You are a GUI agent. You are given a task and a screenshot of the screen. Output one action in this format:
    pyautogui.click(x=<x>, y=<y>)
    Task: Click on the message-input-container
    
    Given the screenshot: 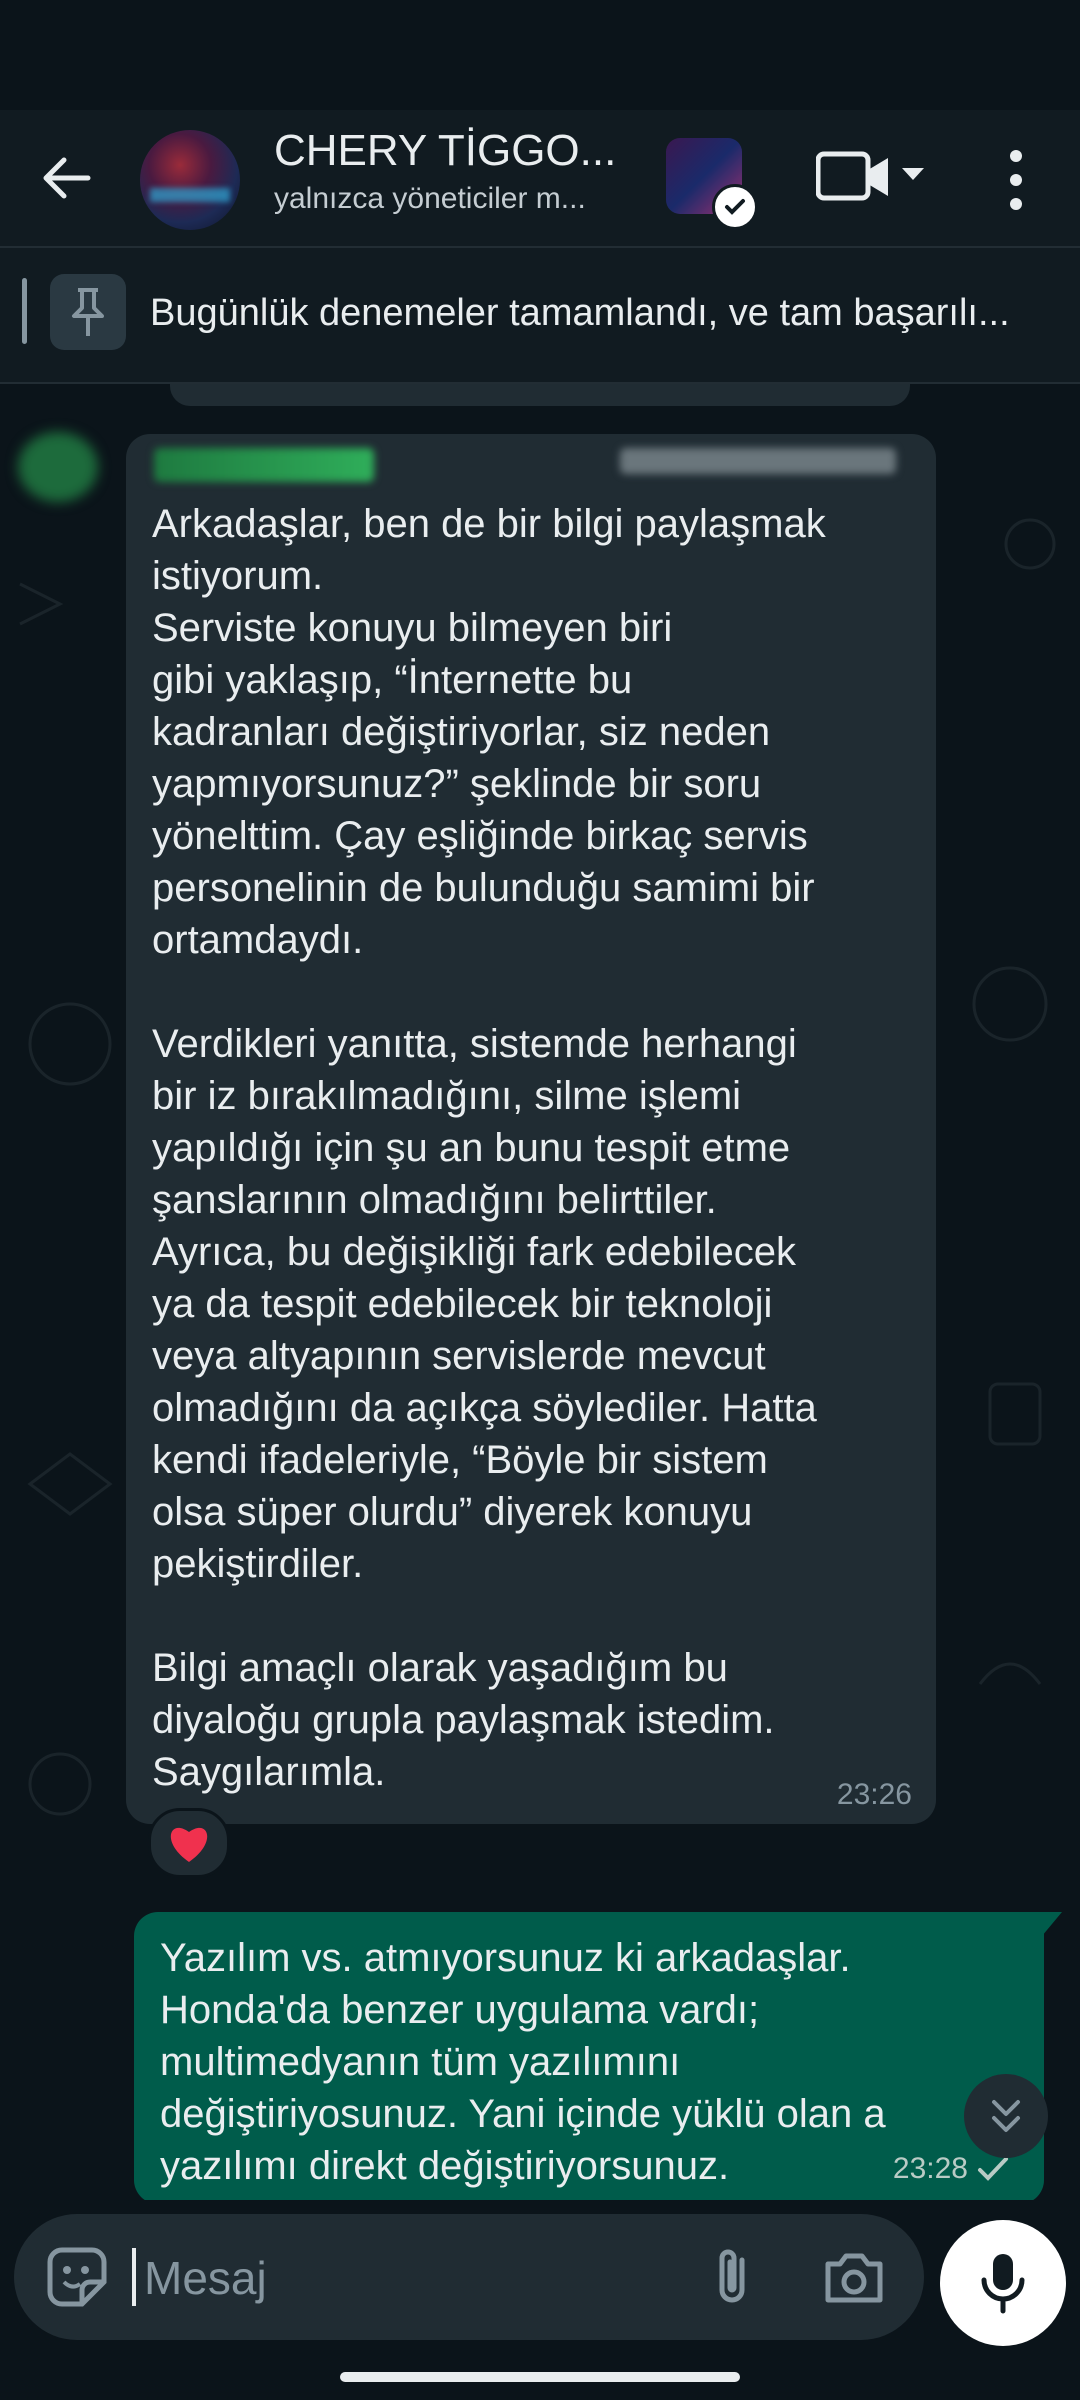 What is the action you would take?
    pyautogui.click(x=469, y=2277)
    